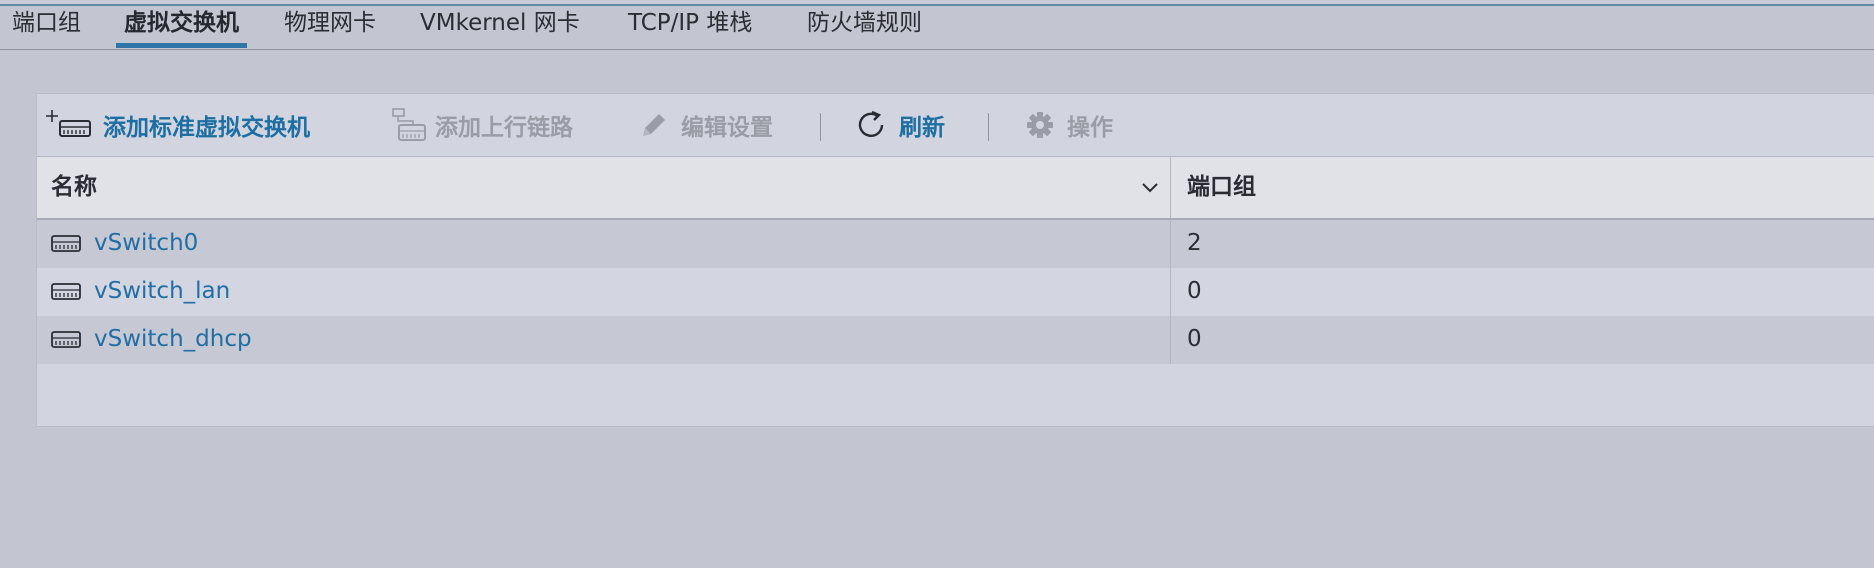 This screenshot has height=568, width=1874. Describe the element at coordinates (955, 125) in the screenshot. I see `toolbar: 添加标准虚拟交换机 添加上行链路 编辑设置 刷新 操作` at that location.